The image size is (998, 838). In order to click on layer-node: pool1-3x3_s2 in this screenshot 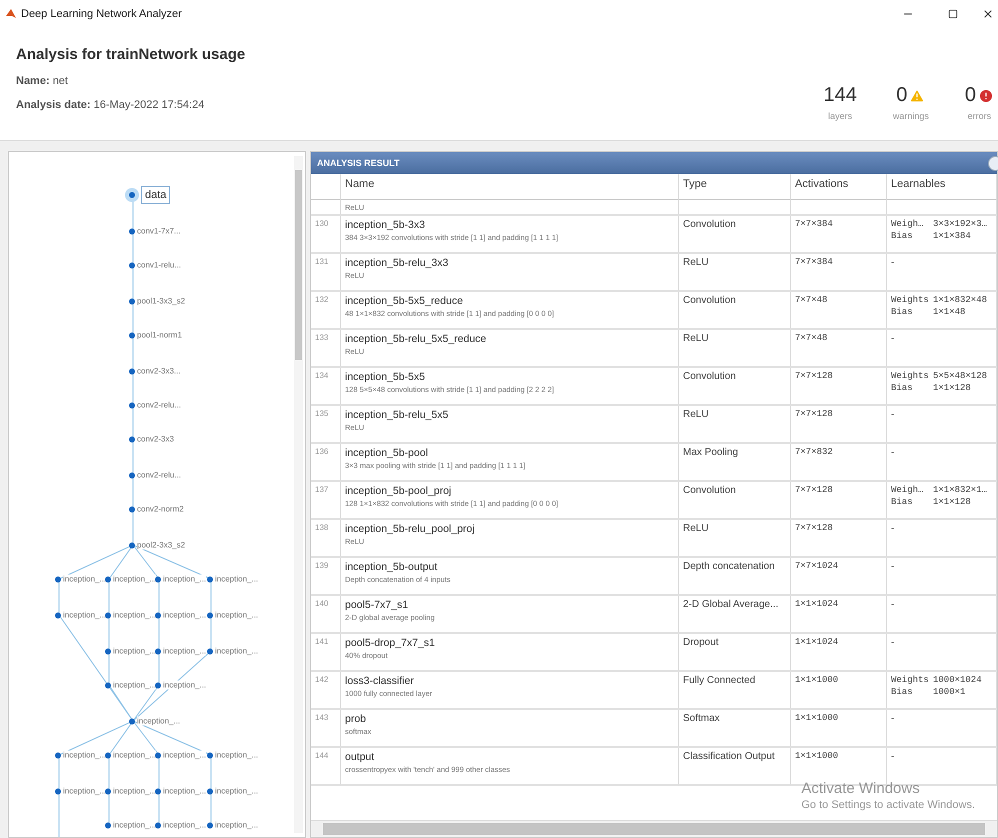, I will do `click(161, 301)`.